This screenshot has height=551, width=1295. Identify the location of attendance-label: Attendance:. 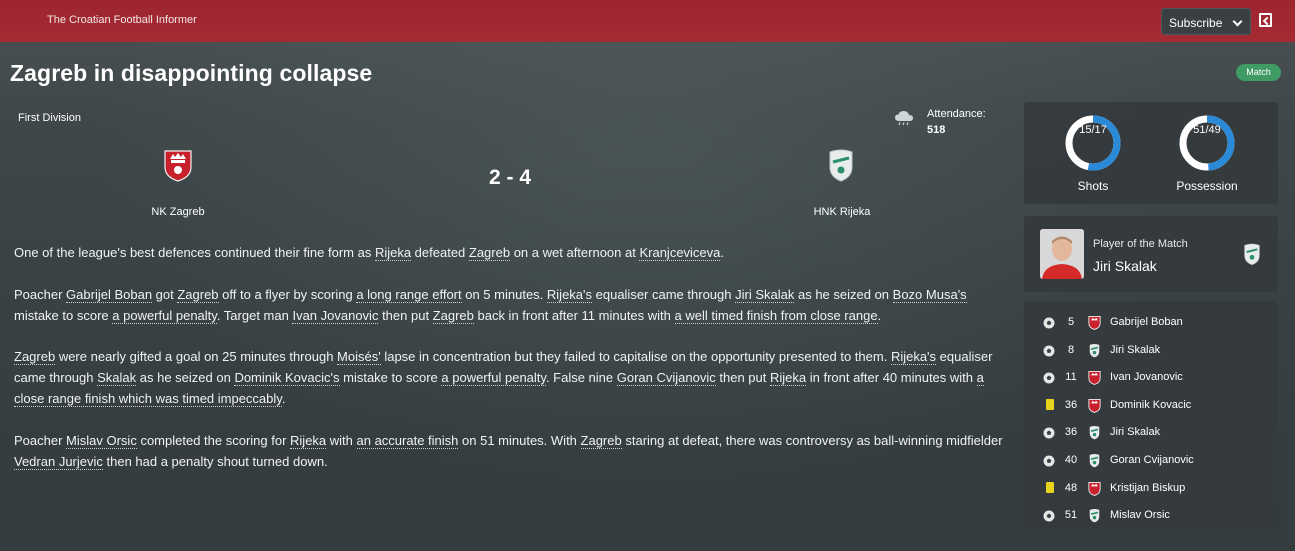
(956, 114).